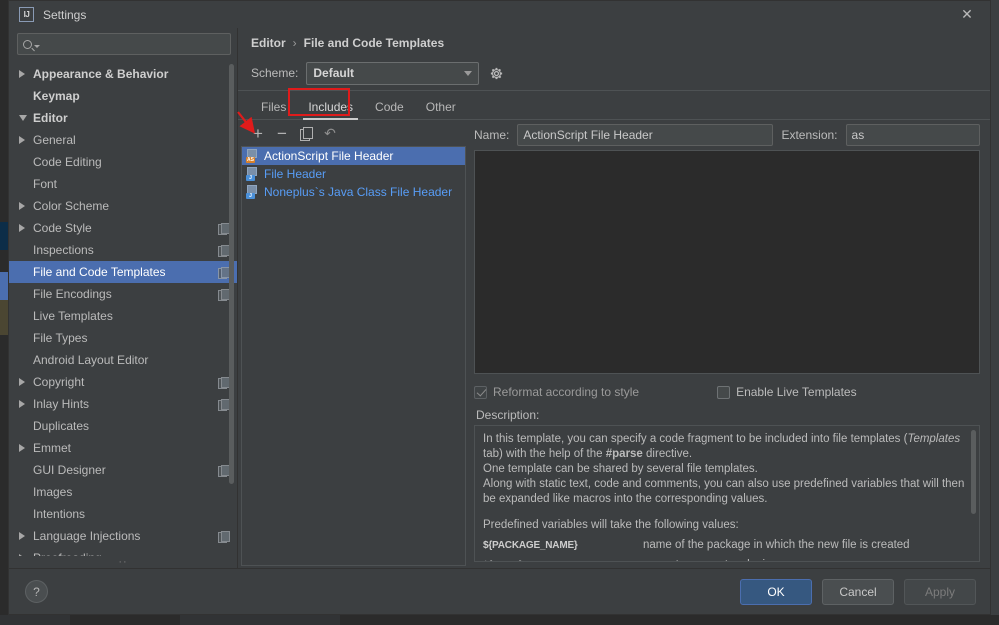 The height and width of the screenshot is (625, 999). Describe the element at coordinates (330, 133) in the screenshot. I see `reset-template-button: ↶` at that location.